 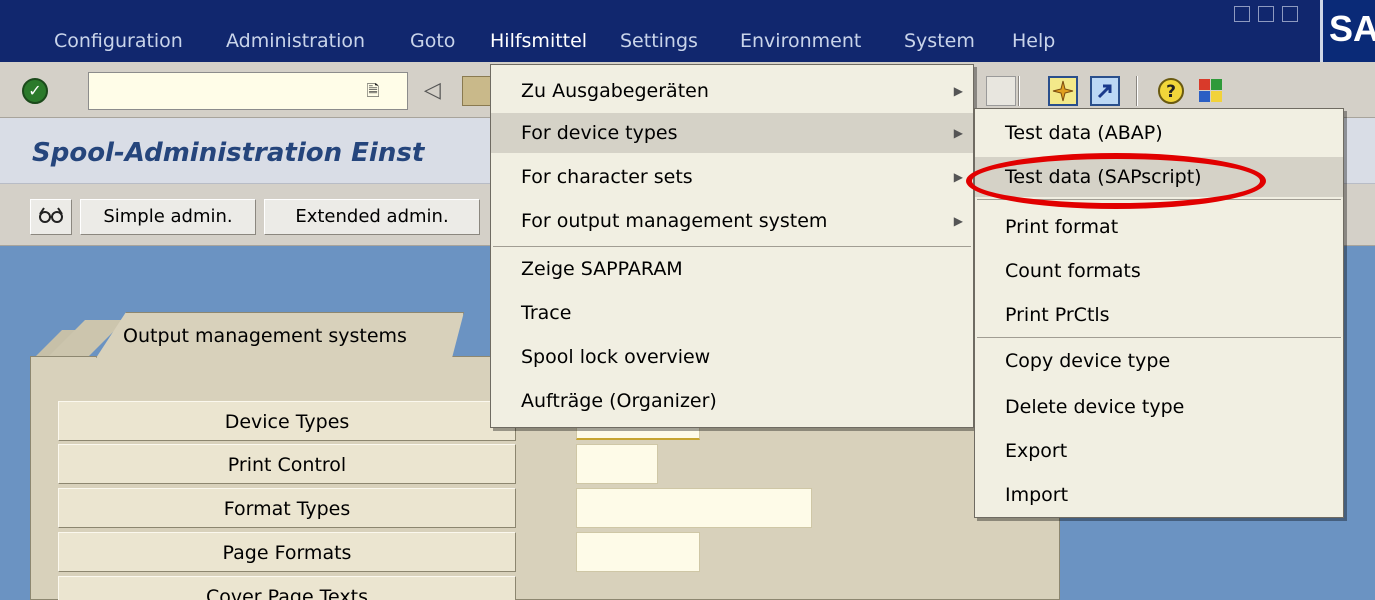 What do you see at coordinates (1159, 227) in the screenshot?
I see `menu-item-print-format: Print format` at bounding box center [1159, 227].